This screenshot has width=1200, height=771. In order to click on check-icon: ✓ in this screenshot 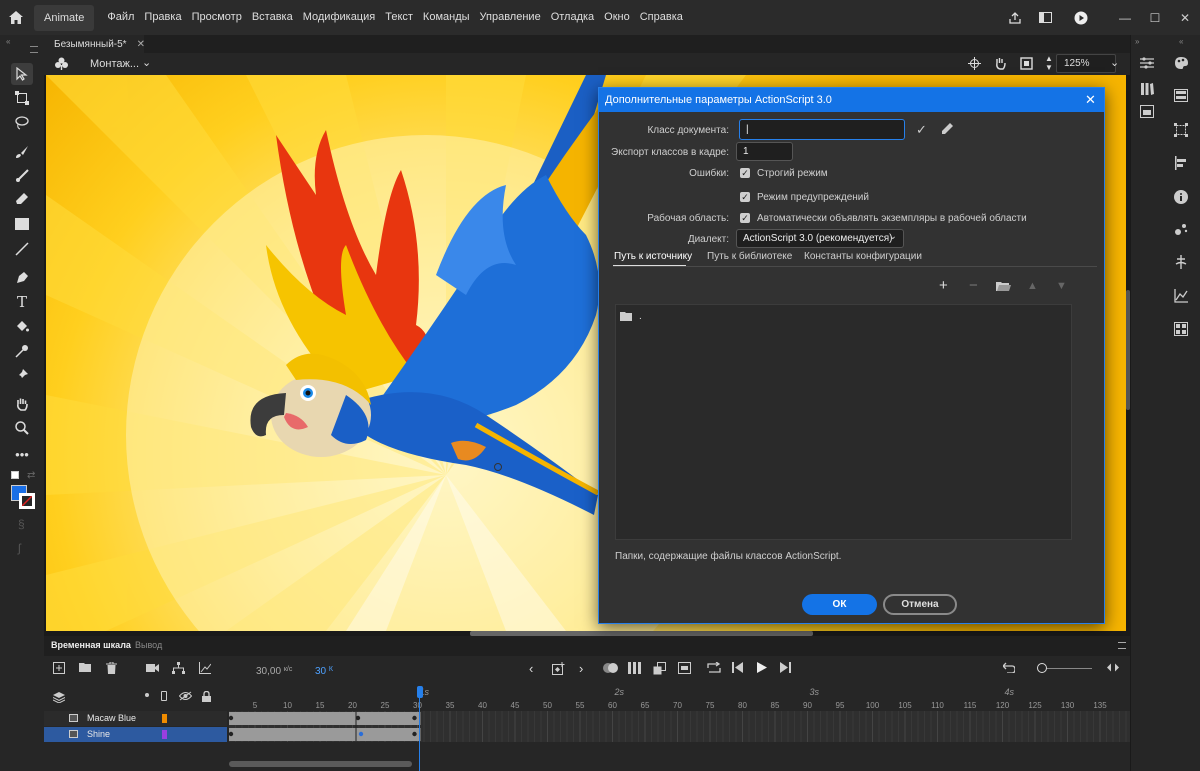, I will do `click(921, 130)`.